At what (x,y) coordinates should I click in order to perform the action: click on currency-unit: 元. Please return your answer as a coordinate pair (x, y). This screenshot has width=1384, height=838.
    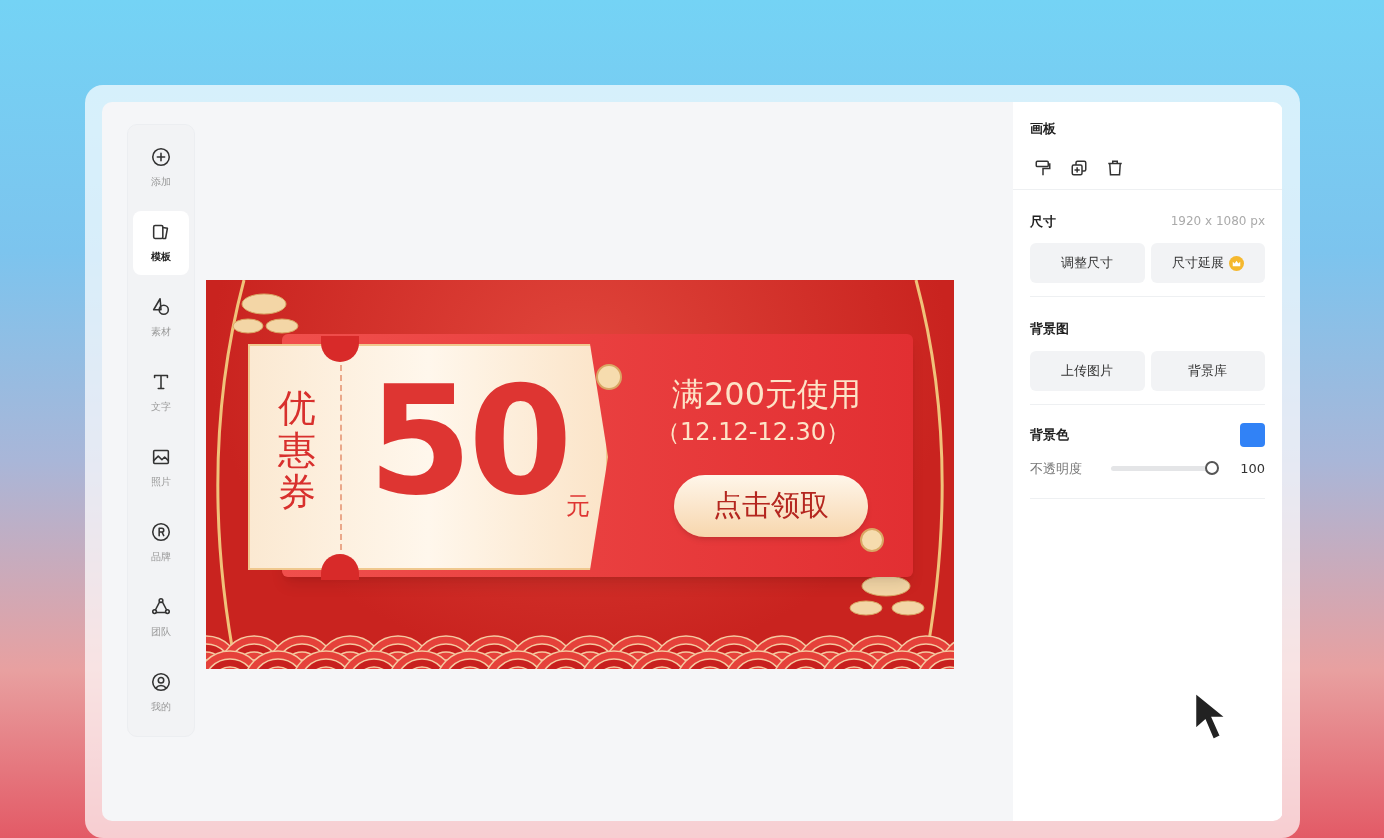
    Looking at the image, I should click on (578, 506).